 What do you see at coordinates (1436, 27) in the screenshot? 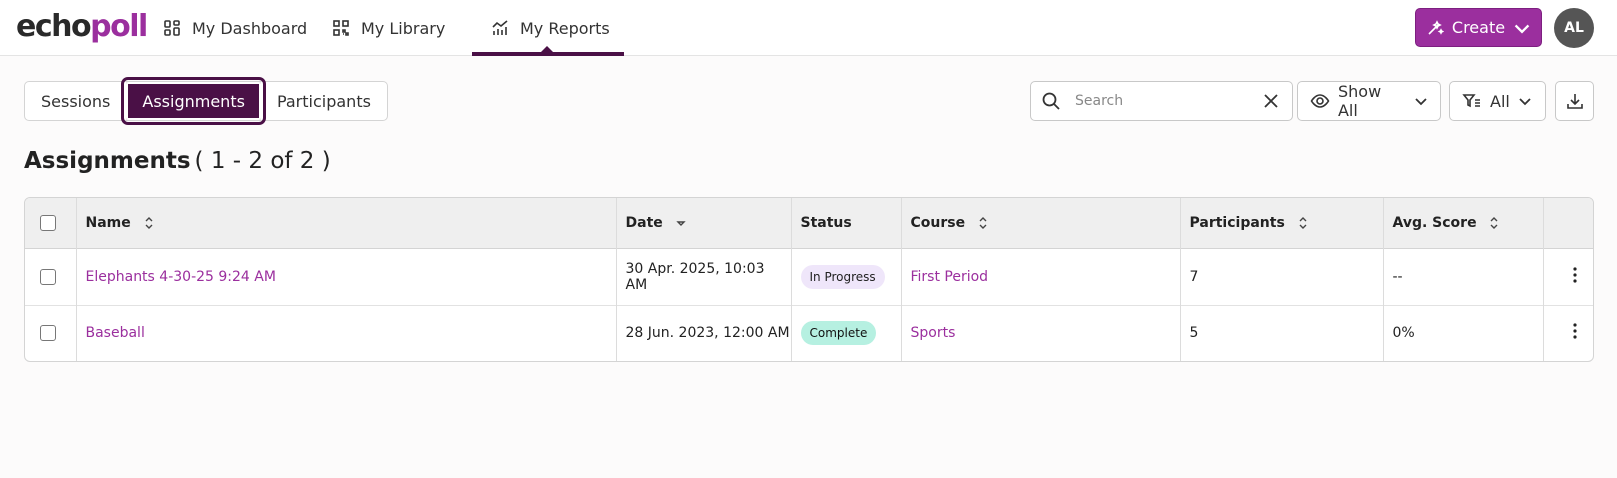
I see `magic-wand-icon` at bounding box center [1436, 27].